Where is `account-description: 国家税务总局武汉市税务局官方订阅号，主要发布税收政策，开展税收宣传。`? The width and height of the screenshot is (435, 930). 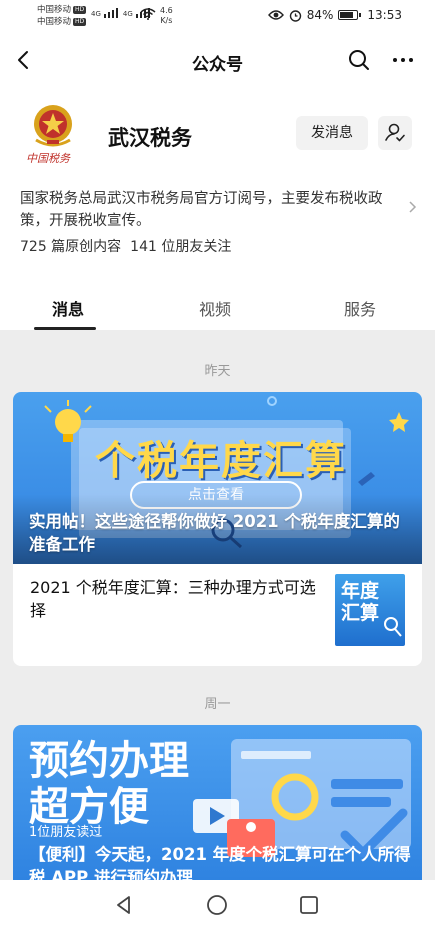 account-description: 国家税务总局武汉市税务局官方订阅号，主要发布税收政策，开展税收宣传。 is located at coordinates (210, 210).